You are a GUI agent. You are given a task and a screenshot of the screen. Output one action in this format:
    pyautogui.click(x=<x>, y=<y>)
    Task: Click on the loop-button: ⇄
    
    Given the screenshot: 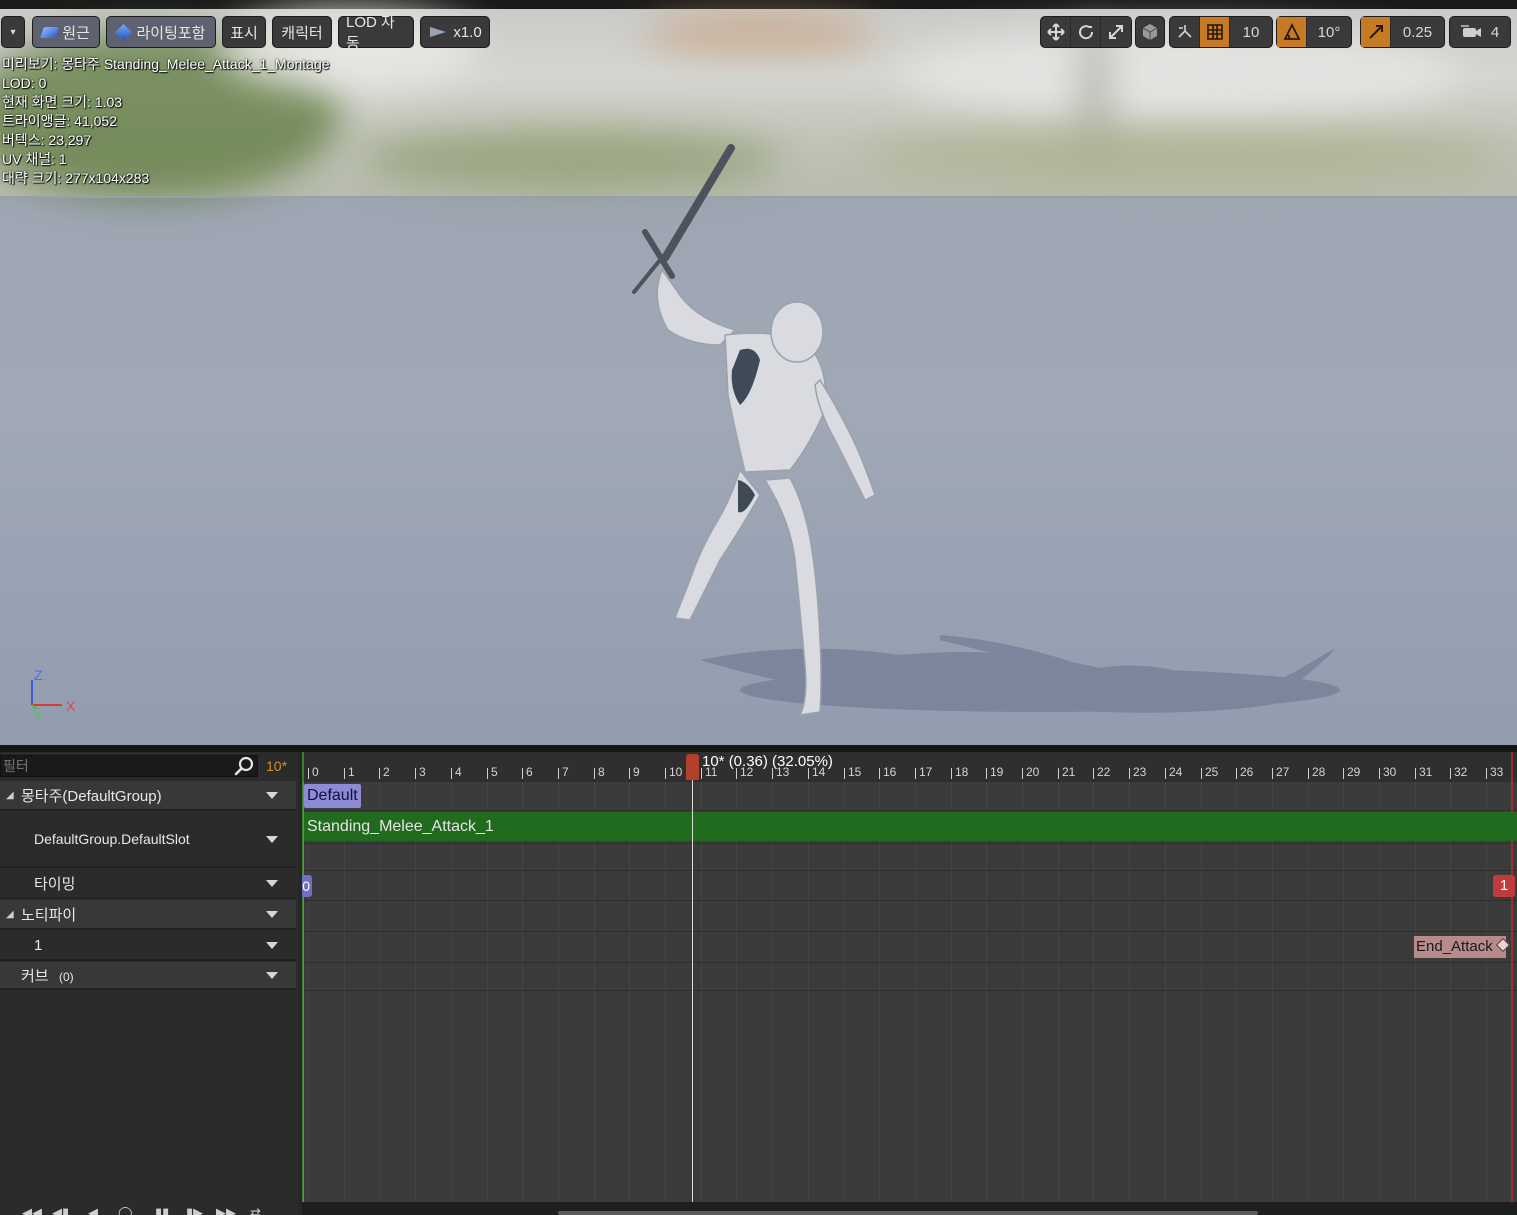 What is the action you would take?
    pyautogui.click(x=255, y=1210)
    